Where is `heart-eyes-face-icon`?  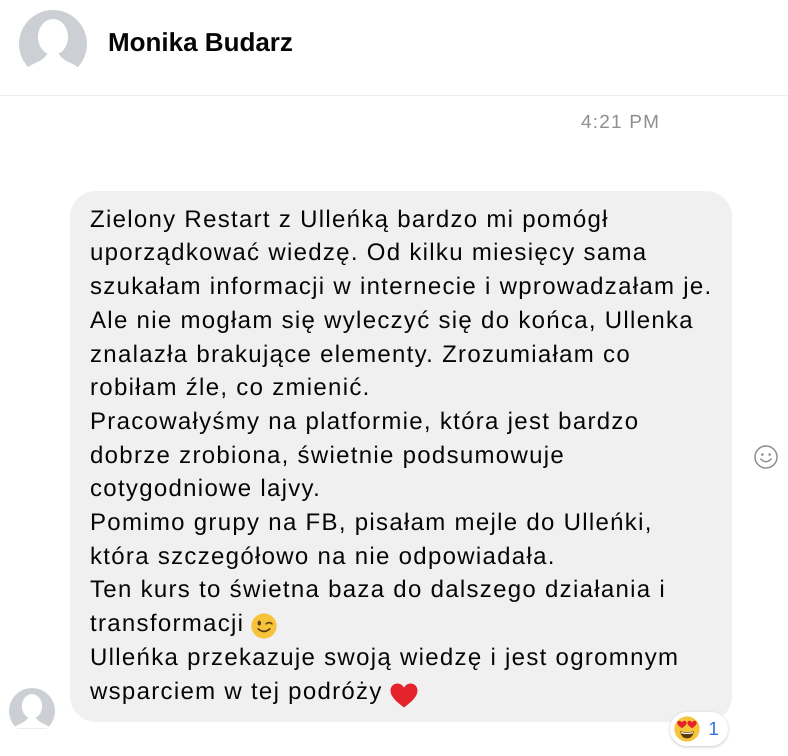 heart-eyes-face-icon is located at coordinates (687, 729).